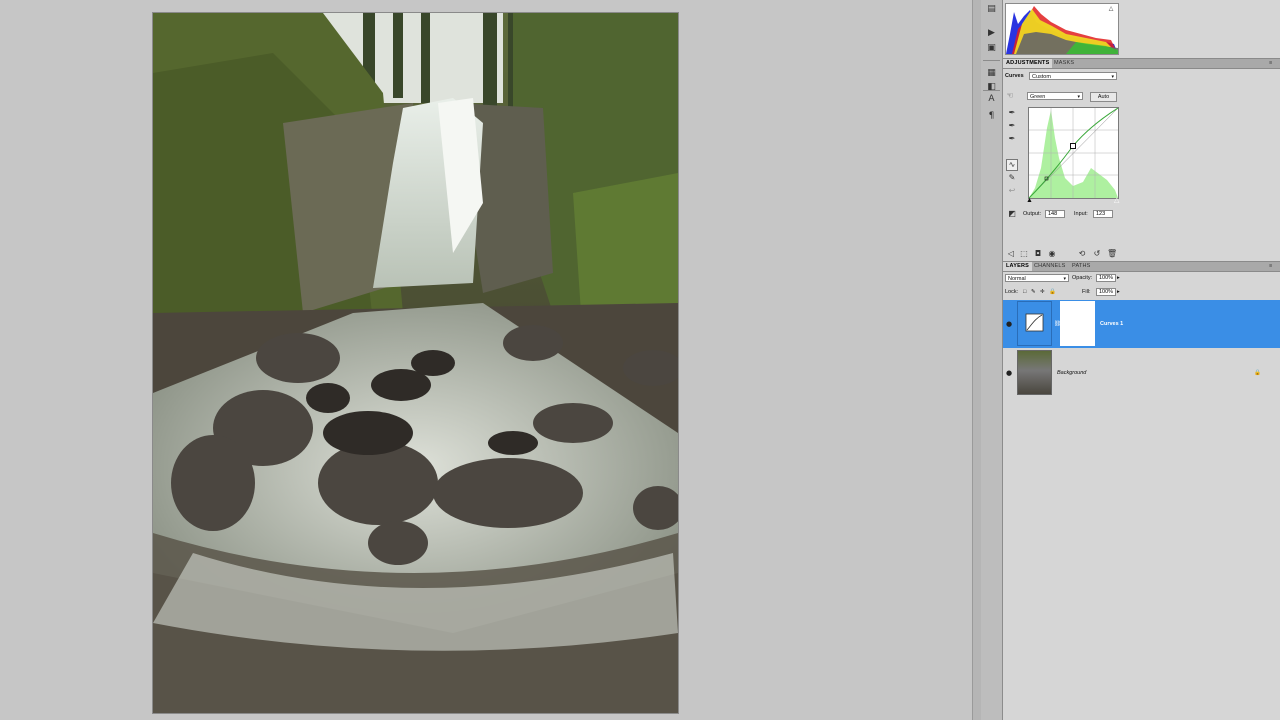 This screenshot has height=720, width=1280. Describe the element at coordinates (1038, 254) in the screenshot. I see `clip-to-layer-icon: ◘` at that location.